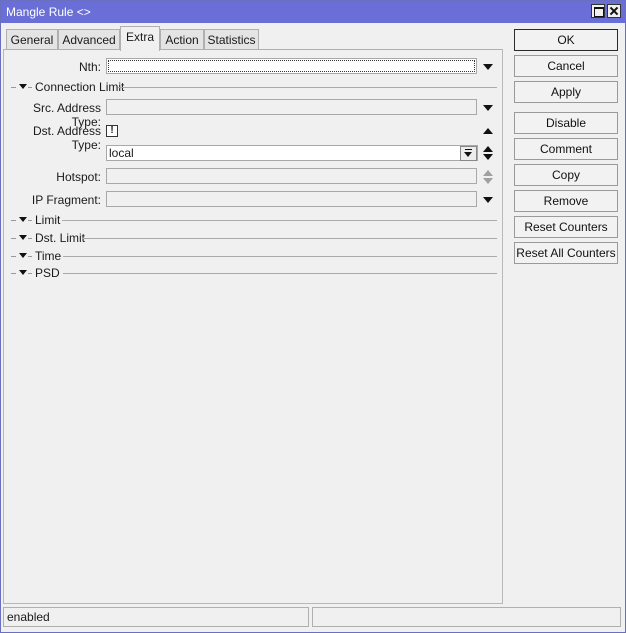  Describe the element at coordinates (60, 238) in the screenshot. I see `section-dst-limit-label: Dst. Limit` at that location.